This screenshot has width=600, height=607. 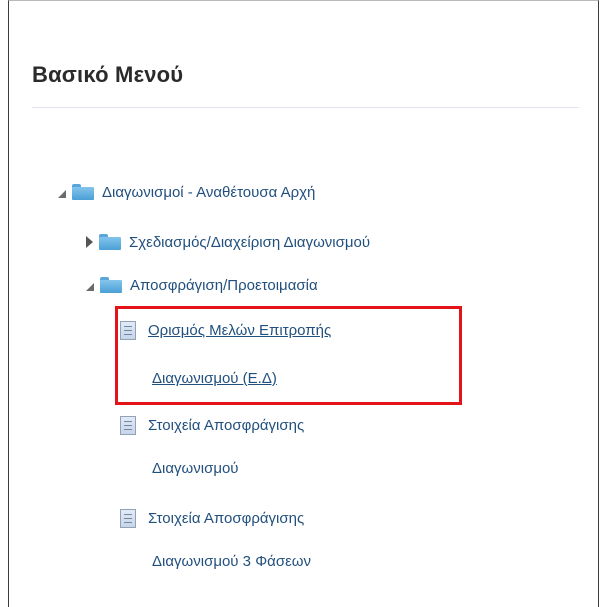 I want to click on tree-node-planning: Σχεδιασμός/Διαχείριση Διαγωνισμού, so click(x=228, y=242).